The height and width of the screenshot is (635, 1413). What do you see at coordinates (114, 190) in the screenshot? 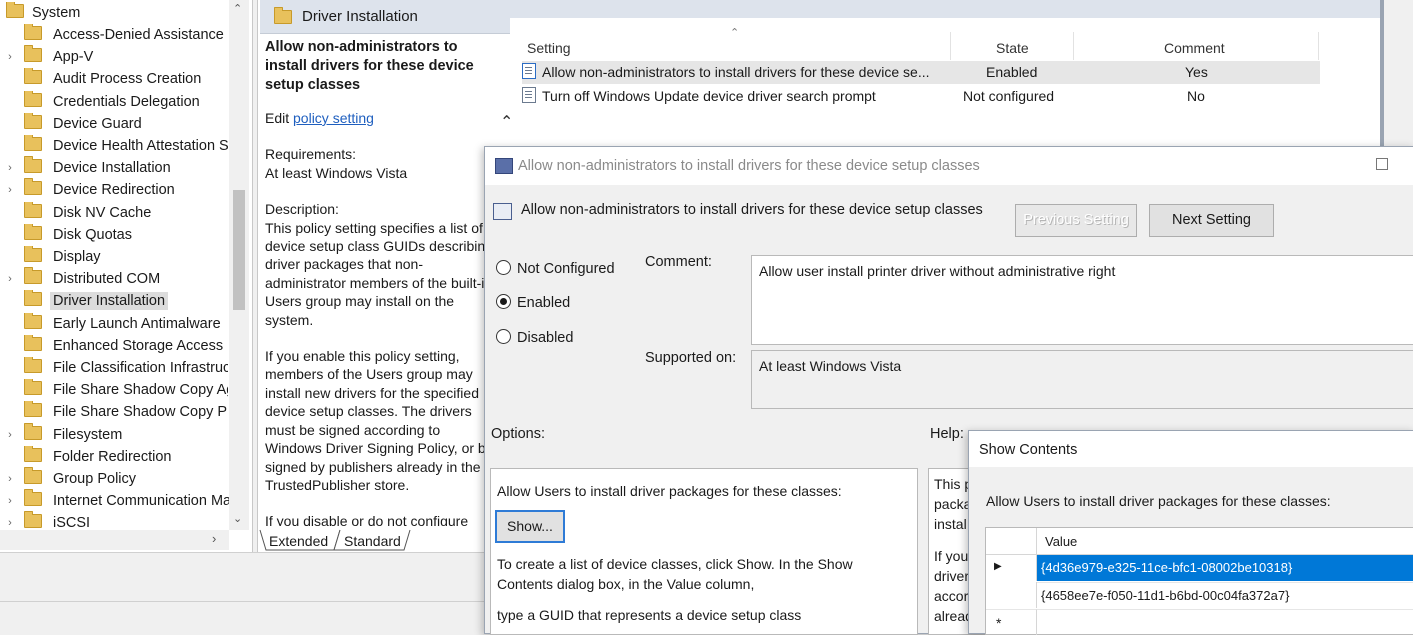
I see `tree-item-label: Device Redirection` at bounding box center [114, 190].